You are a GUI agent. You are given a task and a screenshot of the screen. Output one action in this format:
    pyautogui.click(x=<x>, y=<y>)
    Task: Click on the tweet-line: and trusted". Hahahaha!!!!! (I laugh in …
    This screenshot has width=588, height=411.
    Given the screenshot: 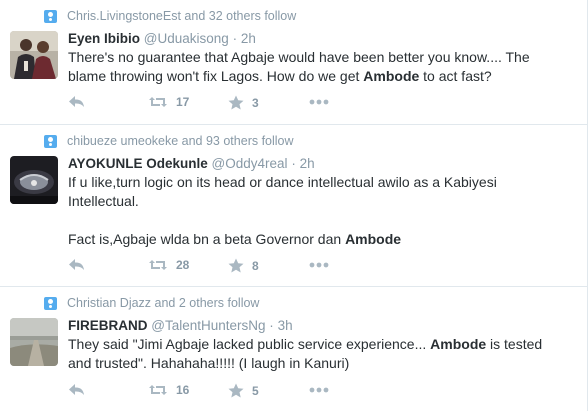 What is the action you would take?
    pyautogui.click(x=209, y=363)
    